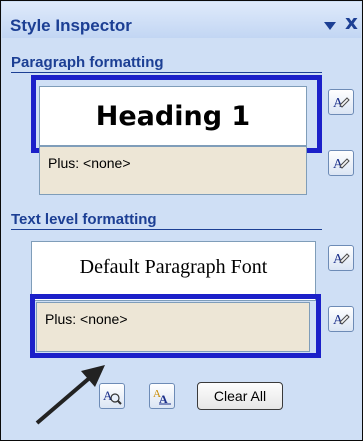  I want to click on annotation-arrow, so click(70, 395).